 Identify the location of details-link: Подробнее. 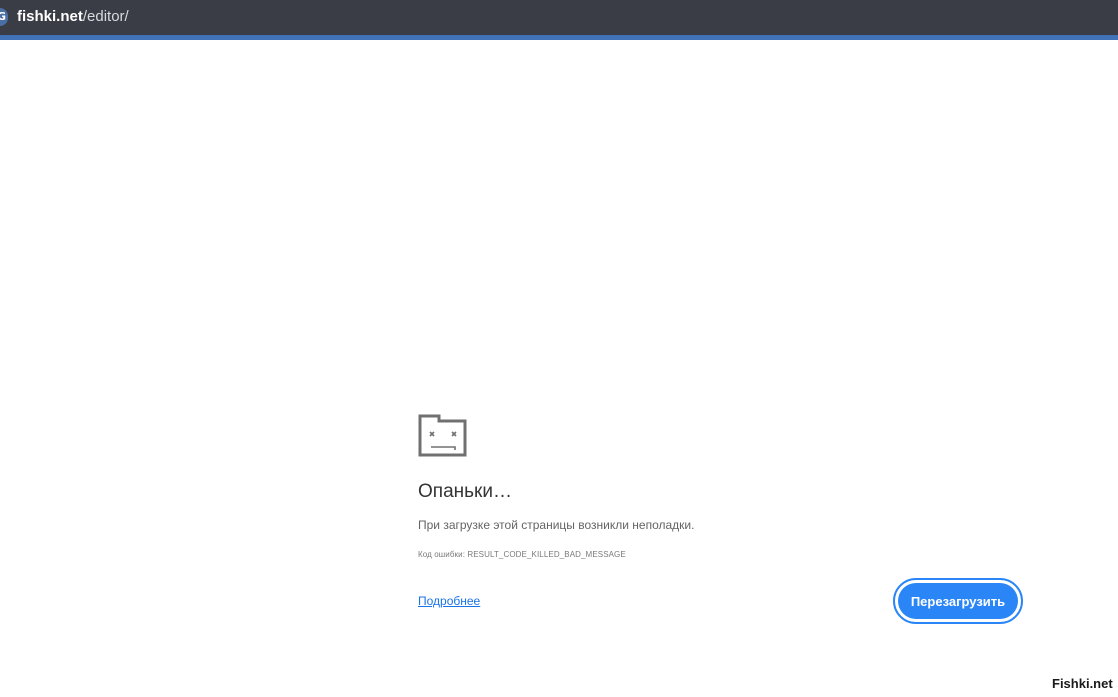
(449, 601).